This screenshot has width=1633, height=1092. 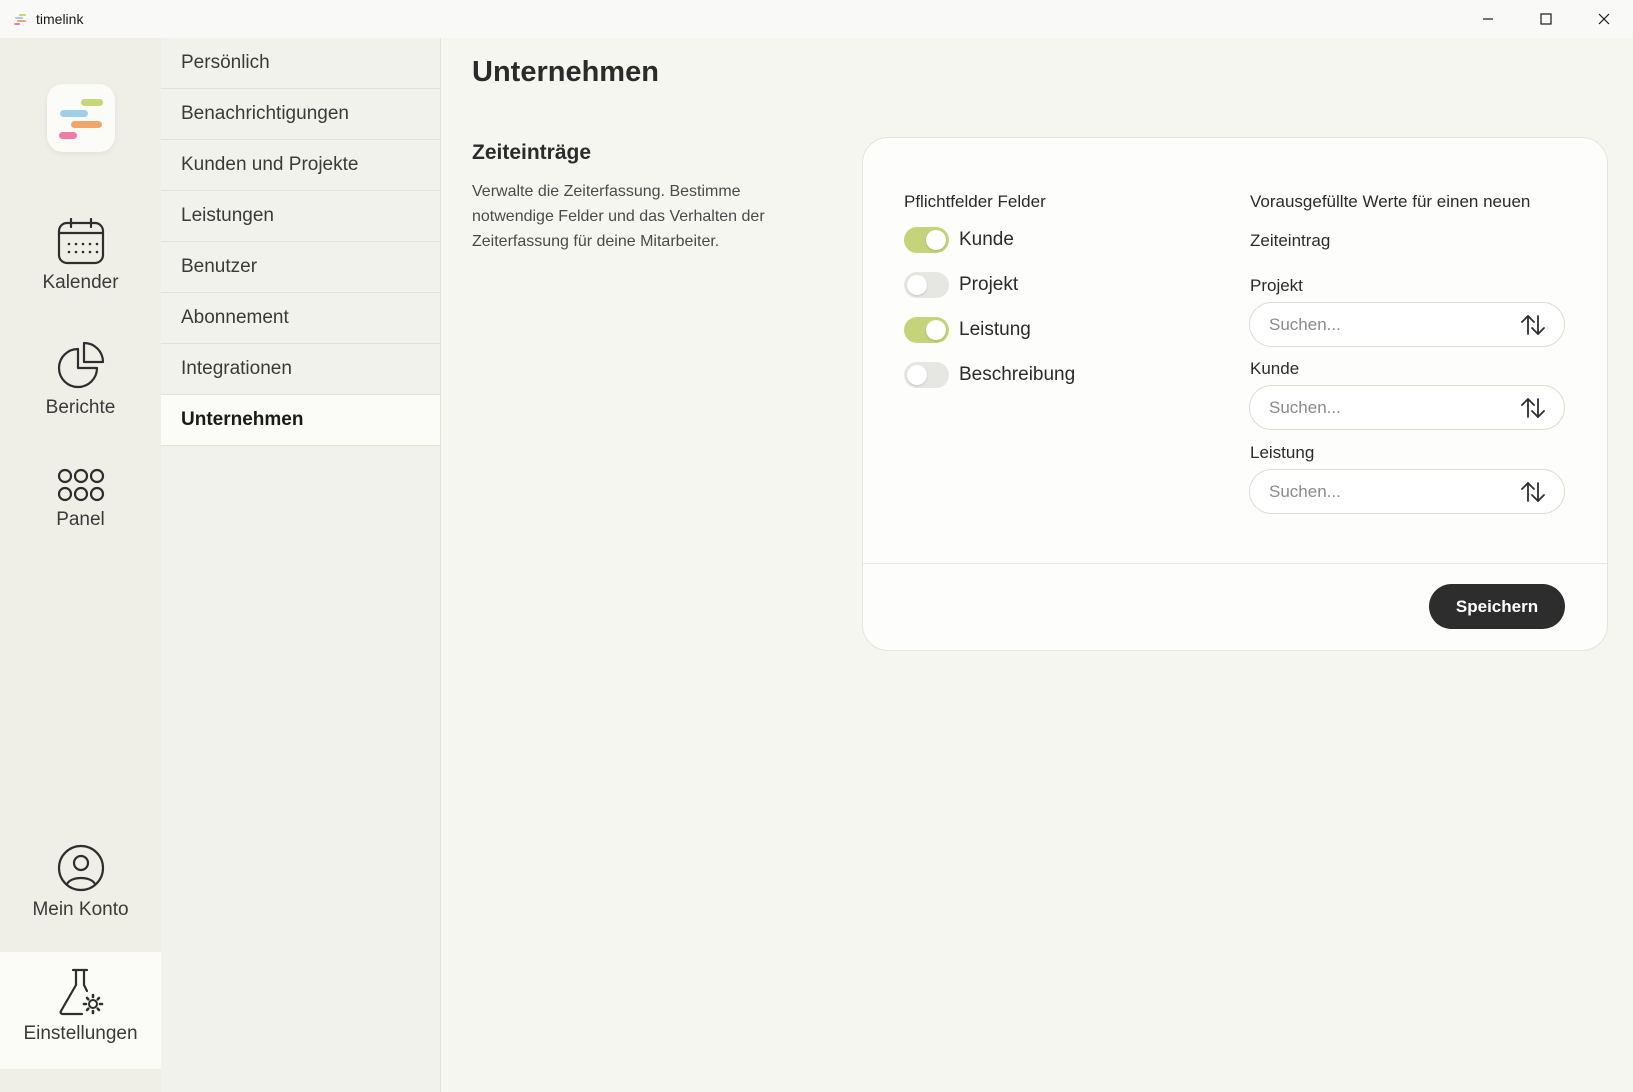 I want to click on field-label-projekt: Projekt, so click(x=1276, y=285).